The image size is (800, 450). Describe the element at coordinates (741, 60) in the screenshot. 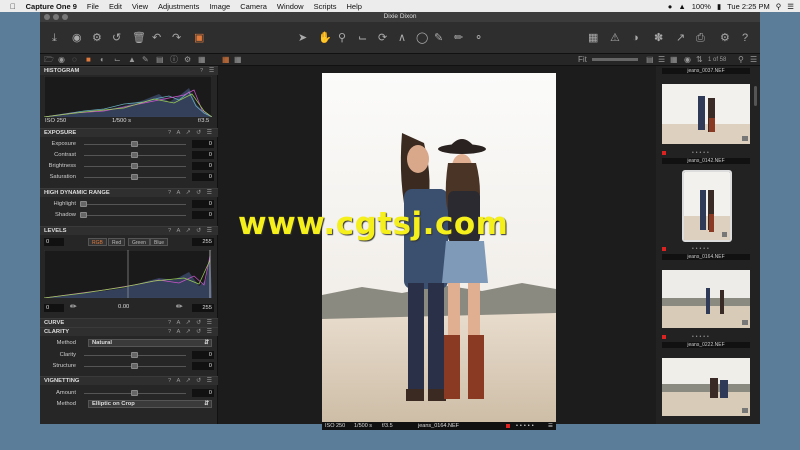

I see `browser-search-icon: ⚲` at that location.